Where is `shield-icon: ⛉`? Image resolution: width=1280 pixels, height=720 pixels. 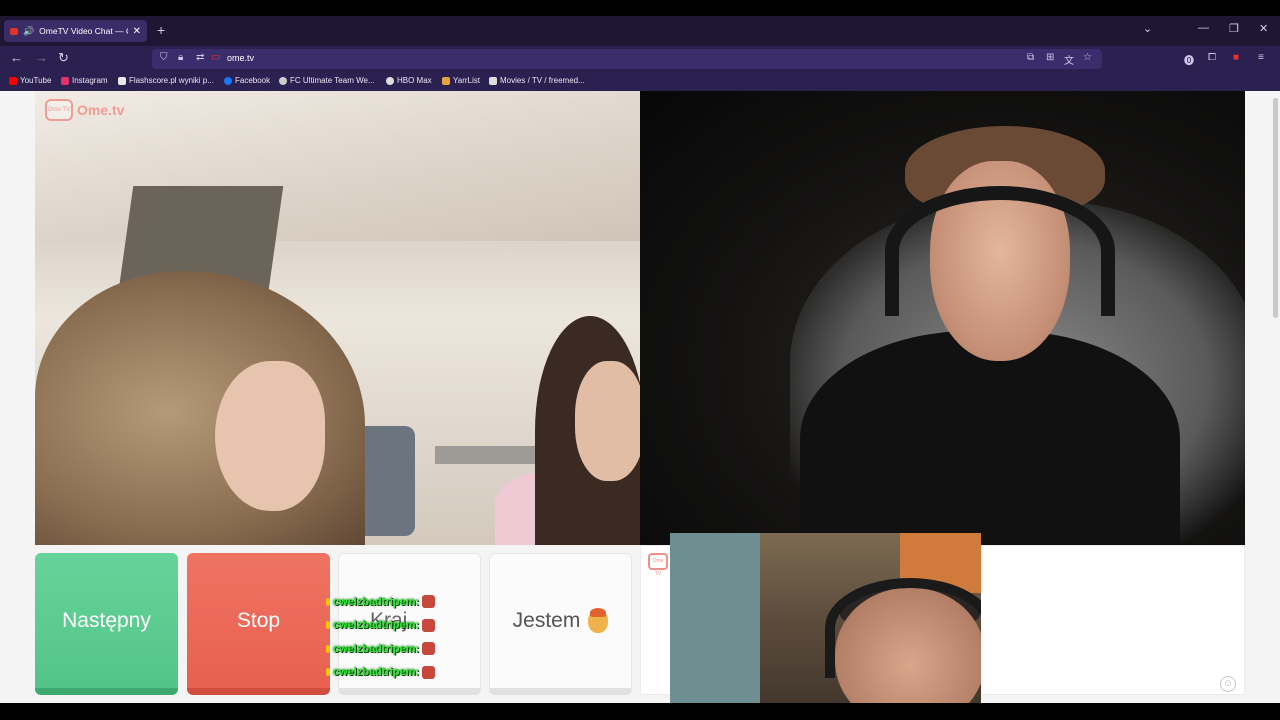 shield-icon: ⛉ is located at coordinates (164, 57).